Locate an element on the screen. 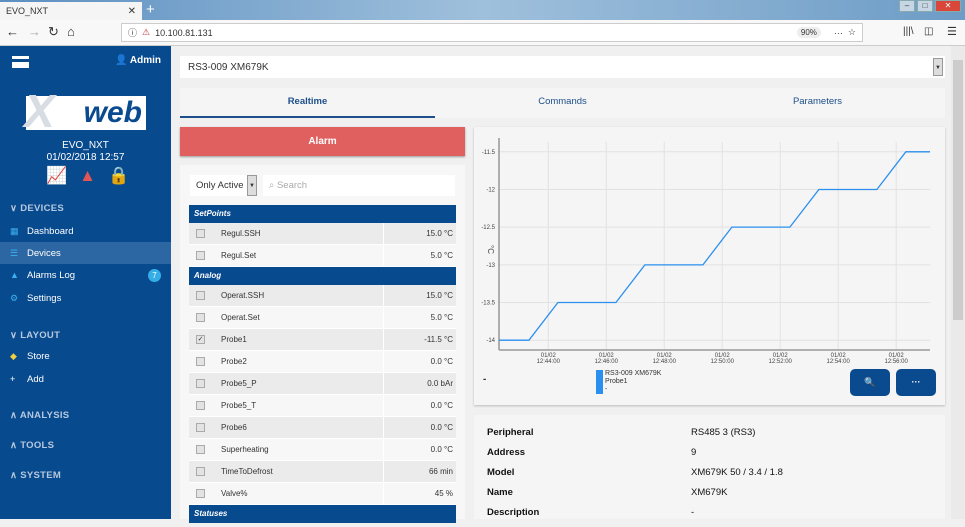 Image resolution: width=965 pixels, height=527 pixels. table-row: Superheating 0.0 °C is located at coordinates (322, 450).